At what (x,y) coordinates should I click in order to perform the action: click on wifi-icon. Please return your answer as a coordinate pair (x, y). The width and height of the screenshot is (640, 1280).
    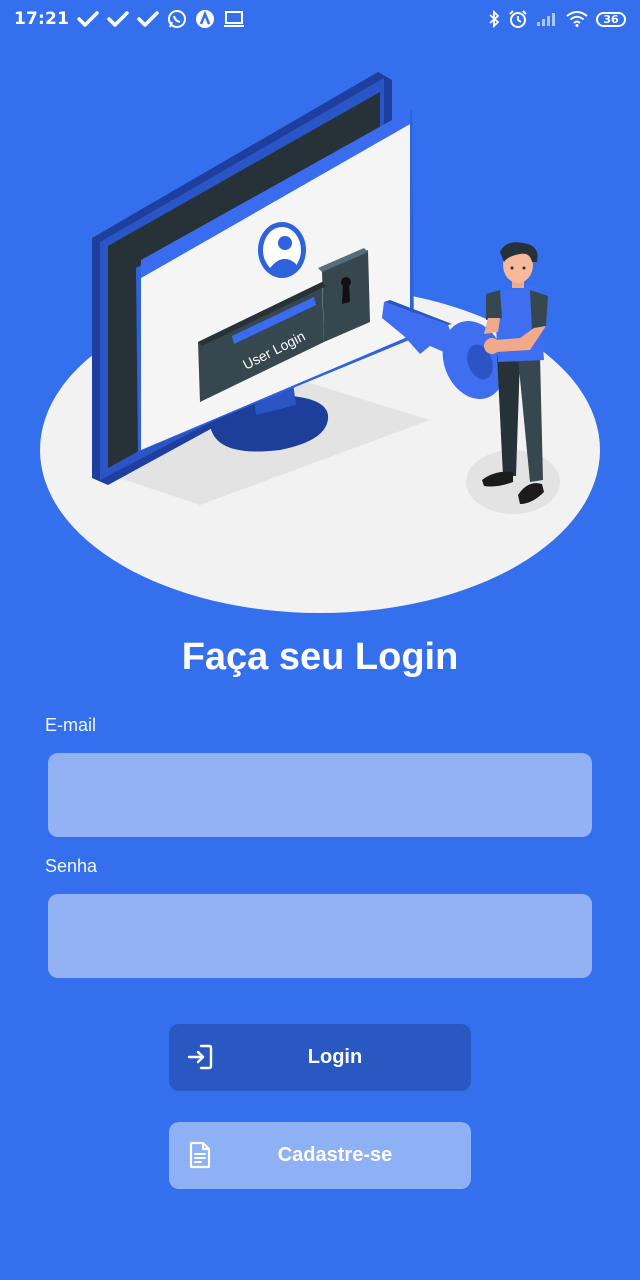
    Looking at the image, I should click on (577, 19).